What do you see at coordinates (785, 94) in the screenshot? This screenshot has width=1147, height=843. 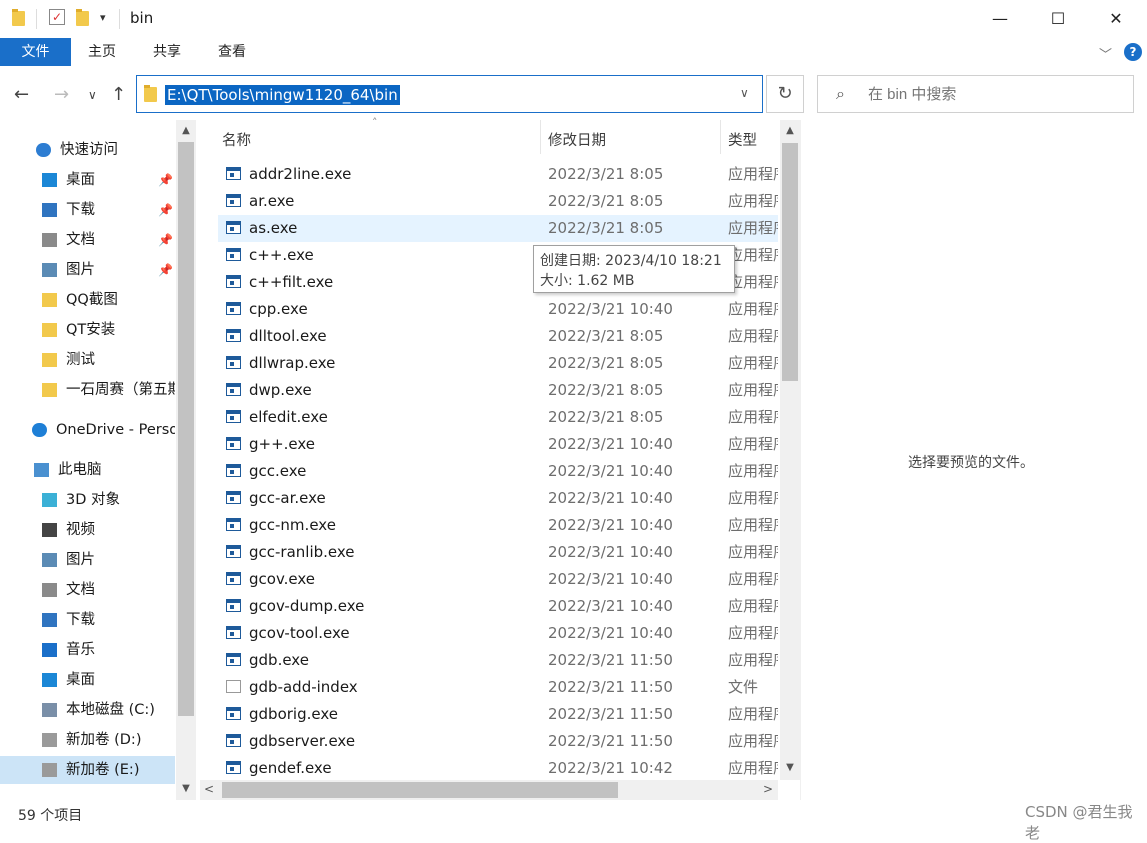 I see `refresh-icon: ↻` at bounding box center [785, 94].